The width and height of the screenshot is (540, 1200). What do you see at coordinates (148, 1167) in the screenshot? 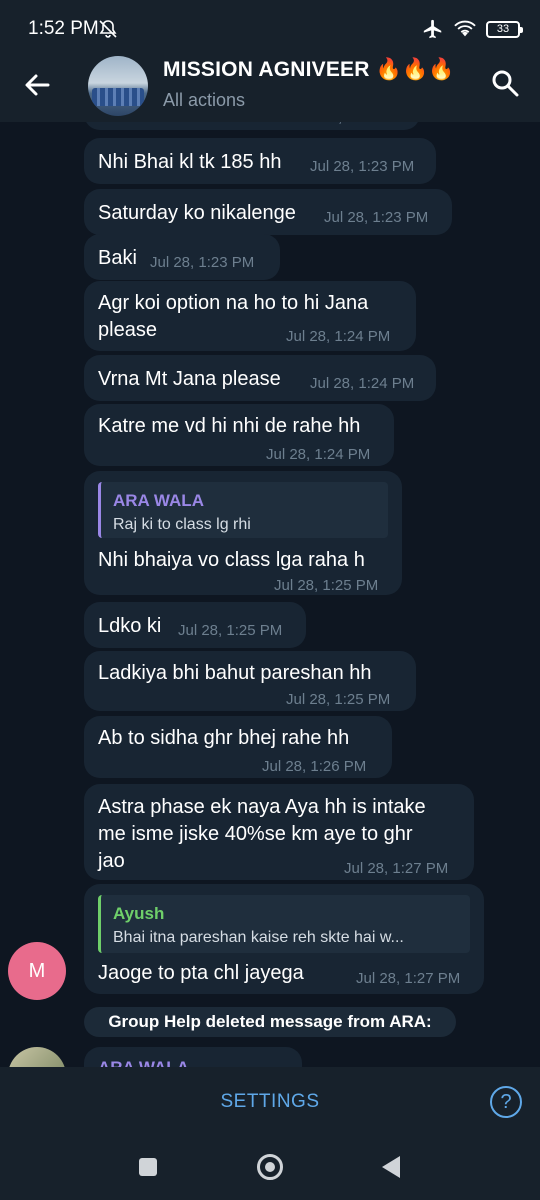
I see `recent-apps-icon` at bounding box center [148, 1167].